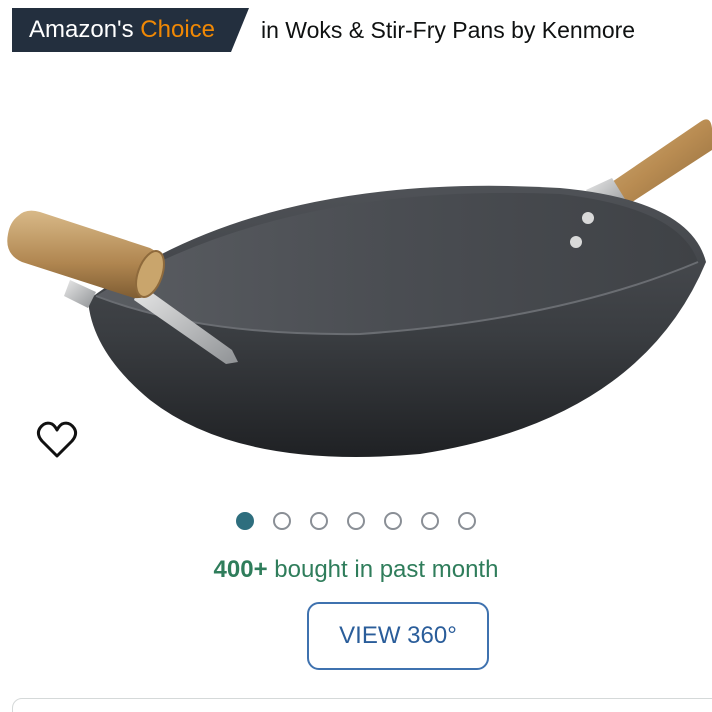 Image resolution: width=712 pixels, height=712 pixels. I want to click on heart-outline-icon, so click(57, 440).